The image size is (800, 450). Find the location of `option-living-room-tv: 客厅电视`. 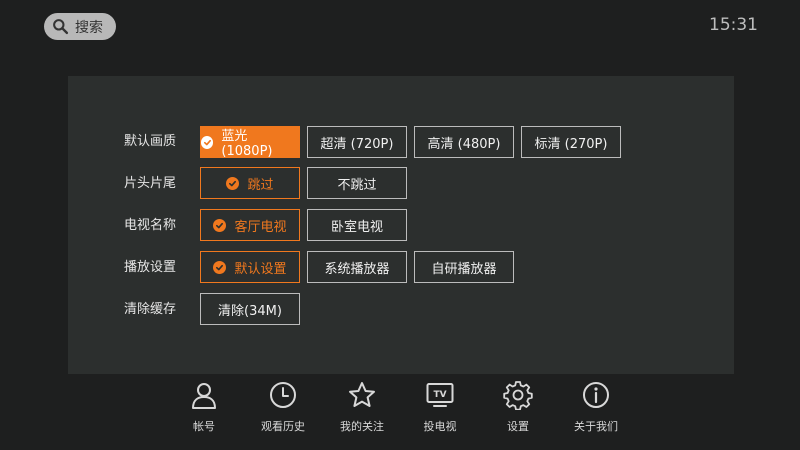

option-living-room-tv: 客厅电视 is located at coordinates (250, 225).